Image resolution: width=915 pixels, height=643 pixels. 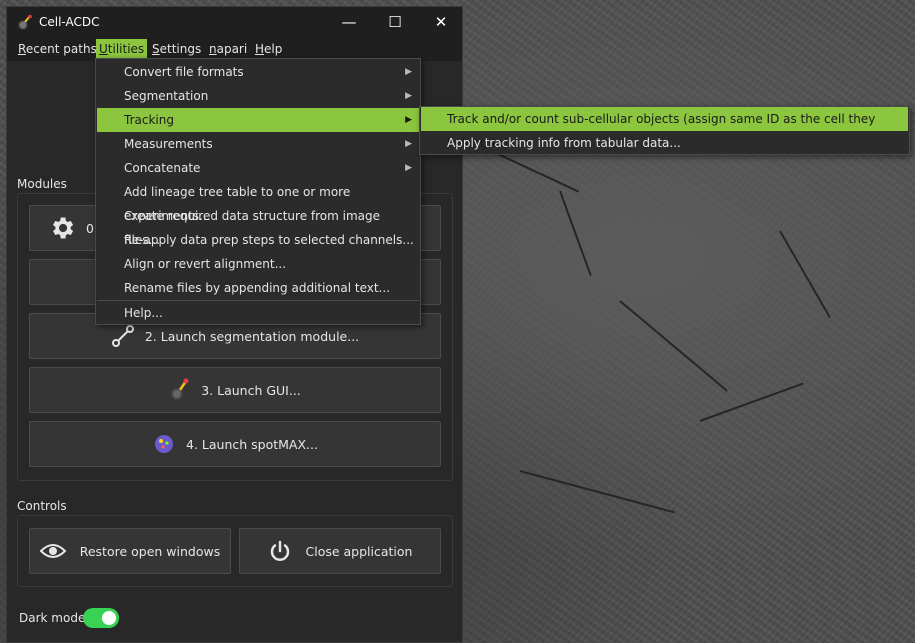 I want to click on eye-icon, so click(x=52, y=551).